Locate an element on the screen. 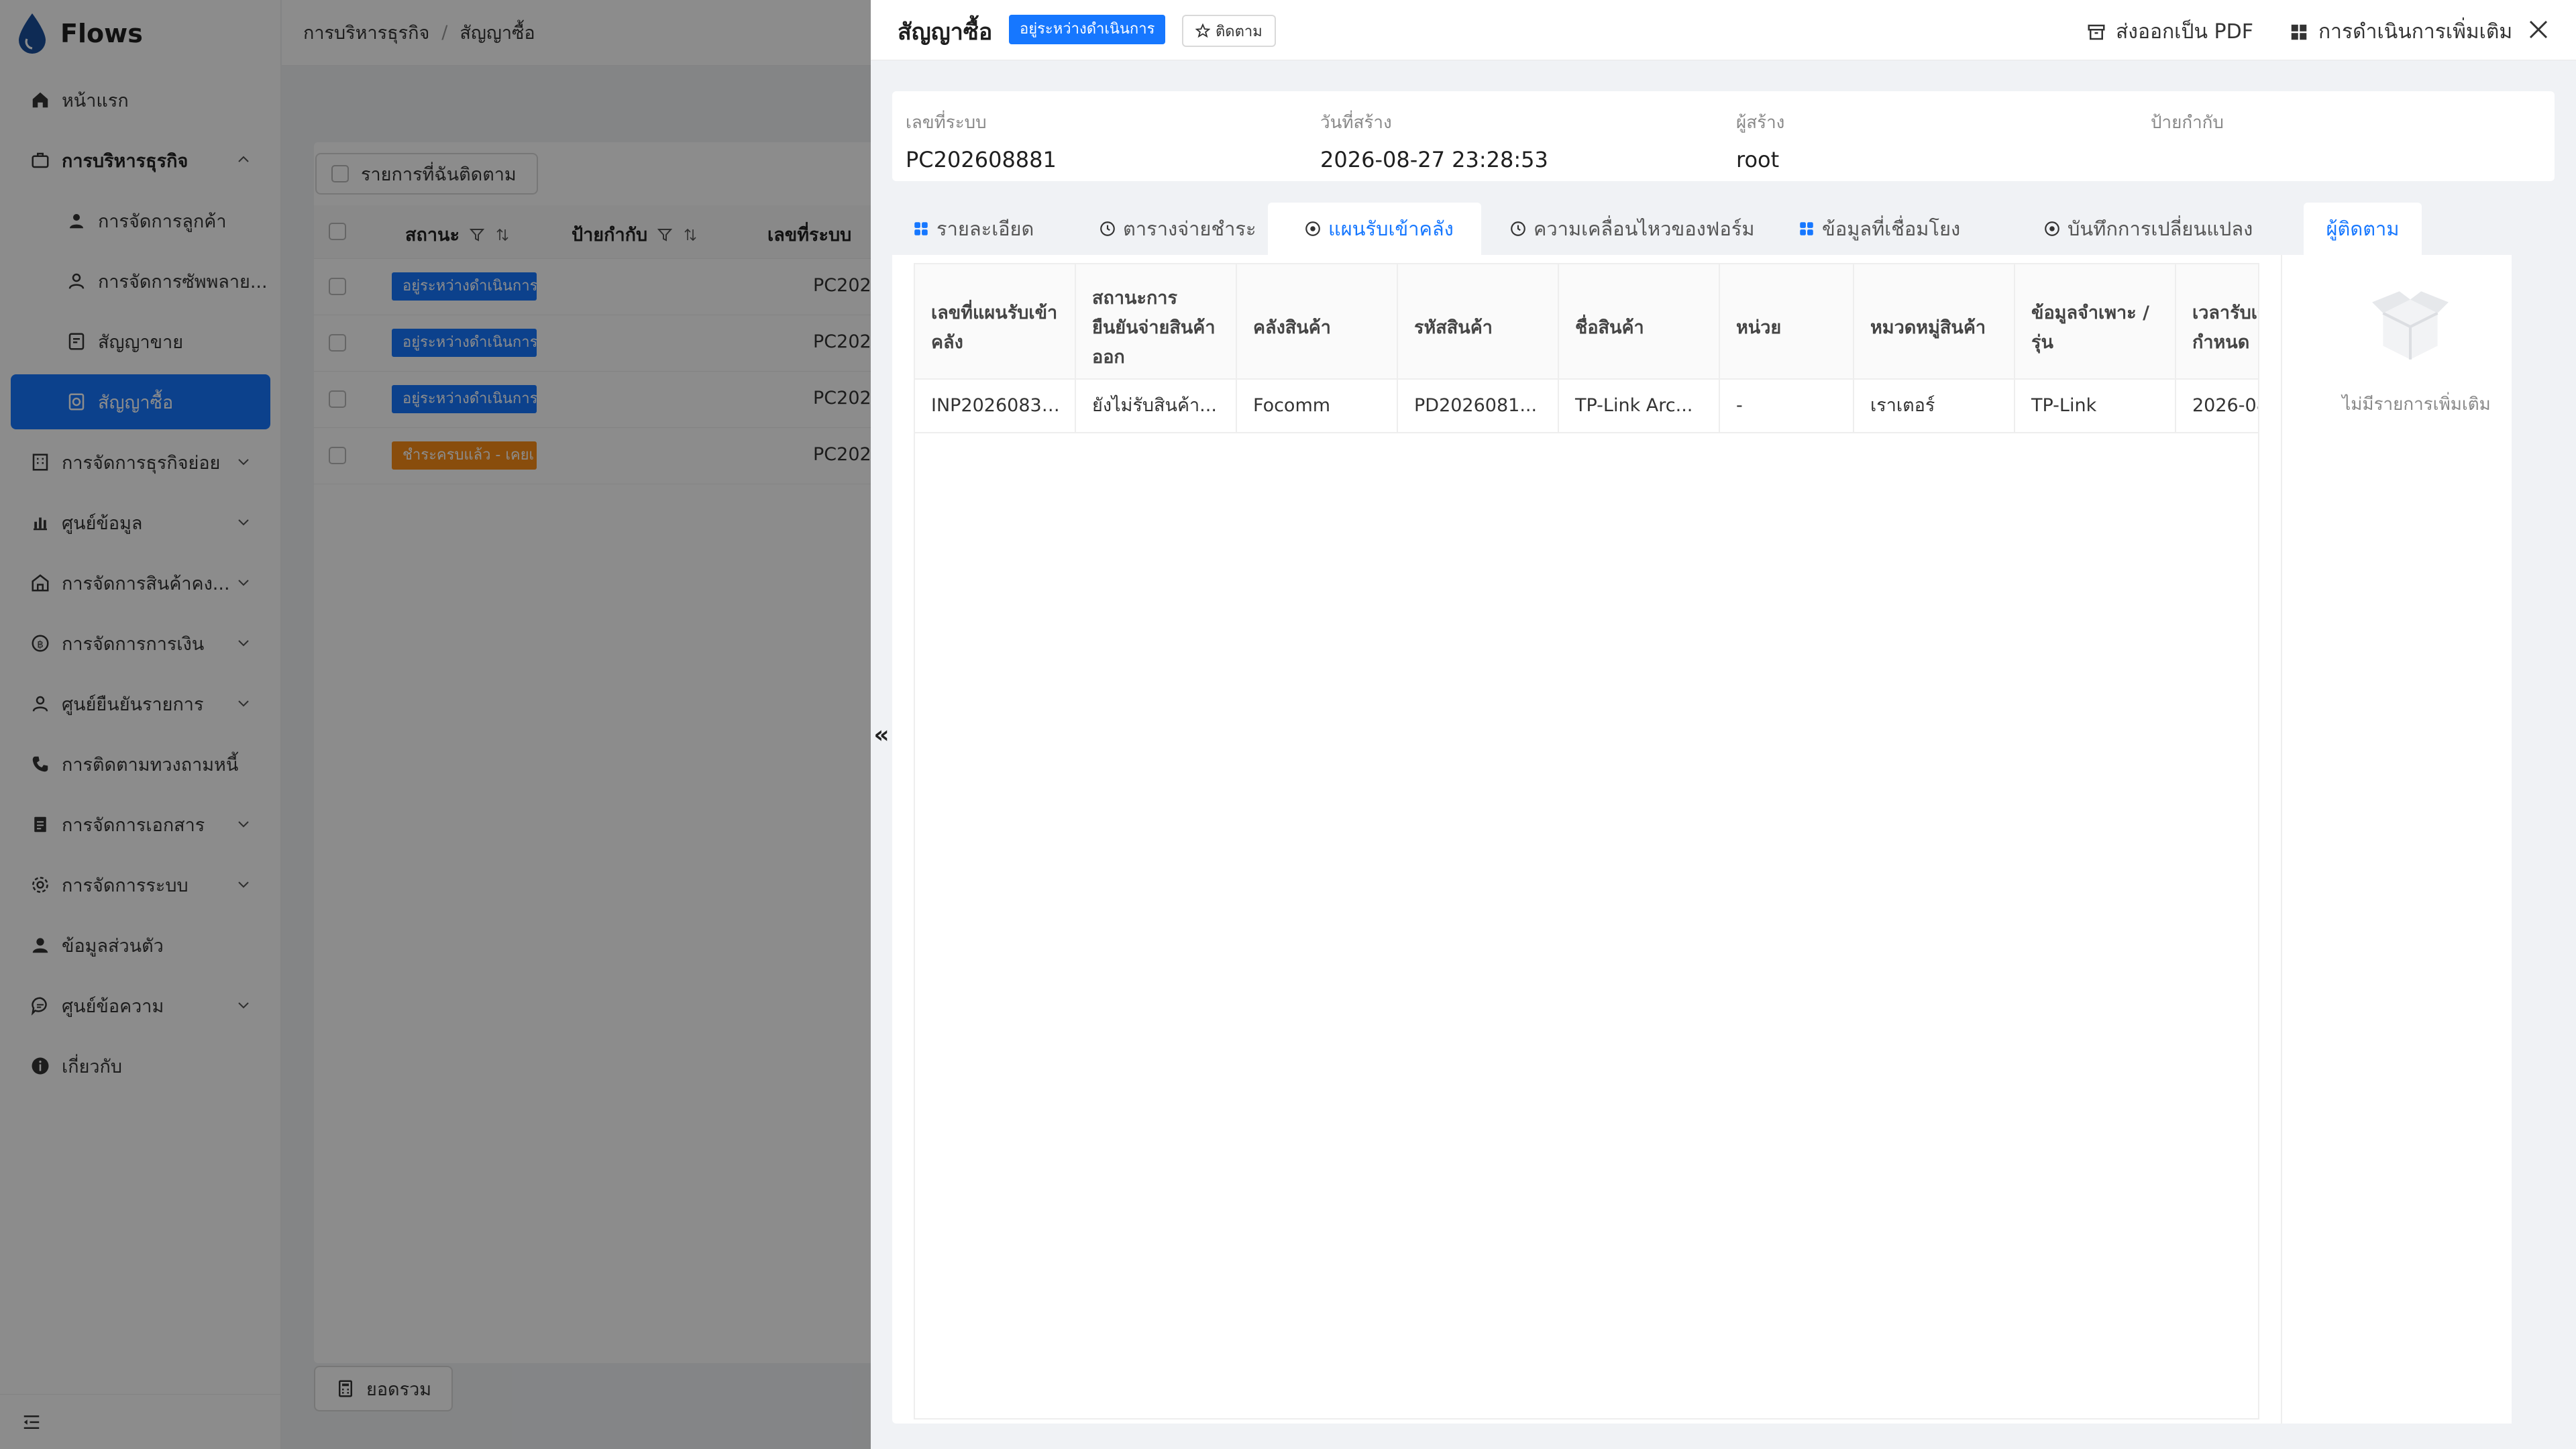 Image resolution: width=2576 pixels, height=1449 pixels. more-actions-button: การดำเนินการเพิ่มเติม is located at coordinates (2400, 32).